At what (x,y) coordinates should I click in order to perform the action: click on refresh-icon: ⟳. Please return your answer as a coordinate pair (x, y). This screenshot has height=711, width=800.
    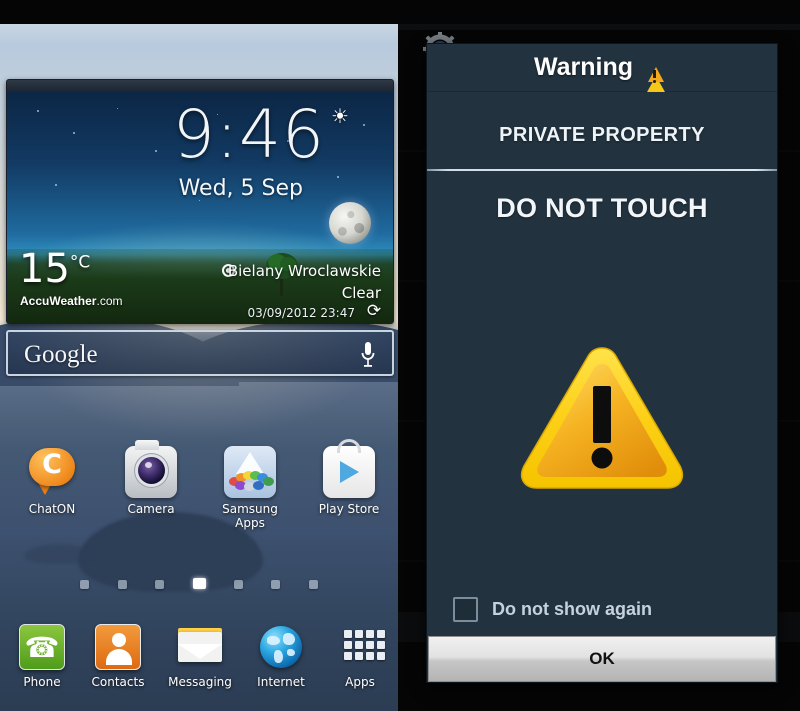
    Looking at the image, I should click on (374, 311).